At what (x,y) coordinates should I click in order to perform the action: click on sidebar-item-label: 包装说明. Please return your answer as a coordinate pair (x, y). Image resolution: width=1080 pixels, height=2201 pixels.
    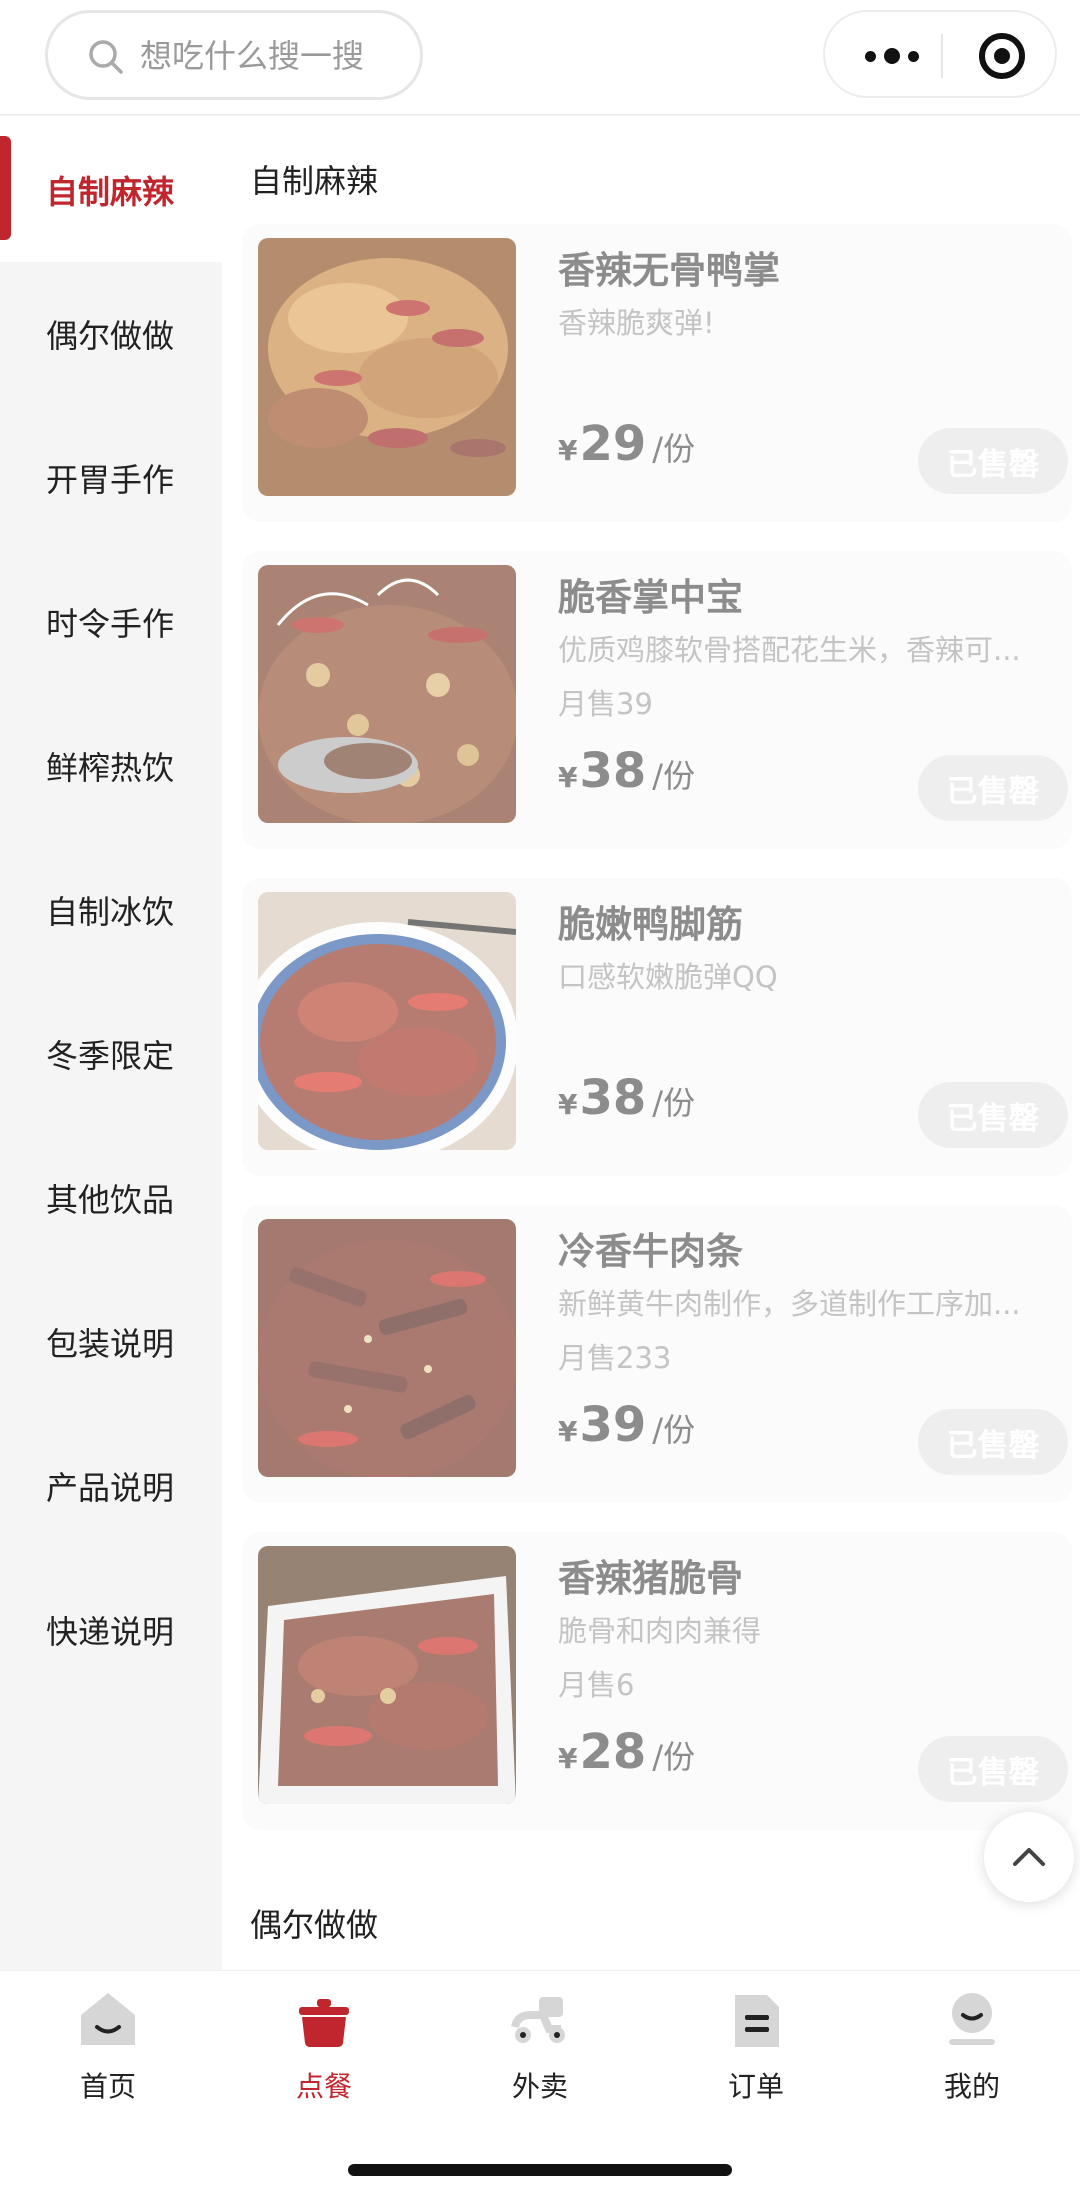
    Looking at the image, I should click on (110, 1344).